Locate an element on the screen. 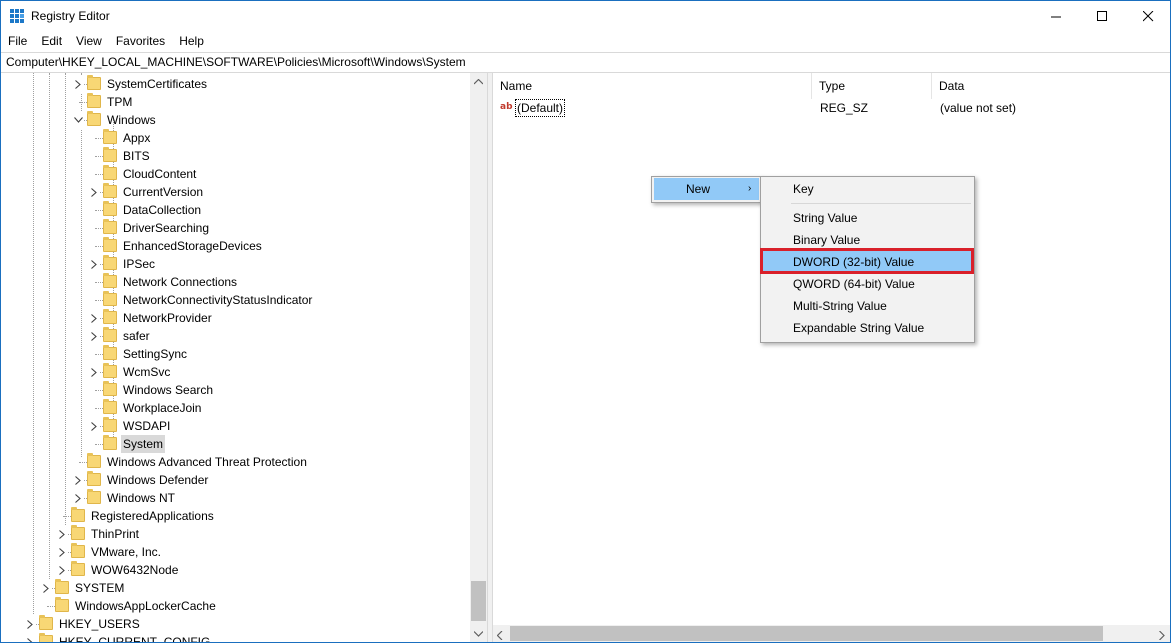 The width and height of the screenshot is (1171, 643). menu-view: View is located at coordinates (89, 41).